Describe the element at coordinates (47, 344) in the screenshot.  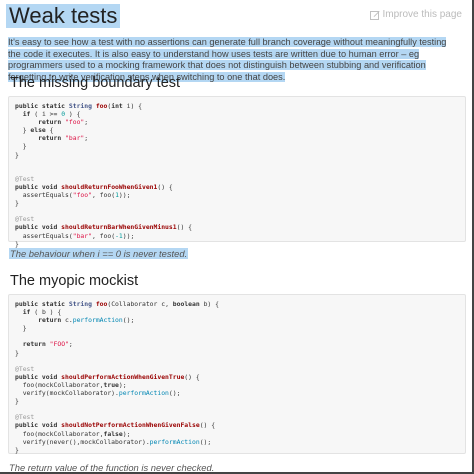
I see `code-line: return "FOO";` at that location.